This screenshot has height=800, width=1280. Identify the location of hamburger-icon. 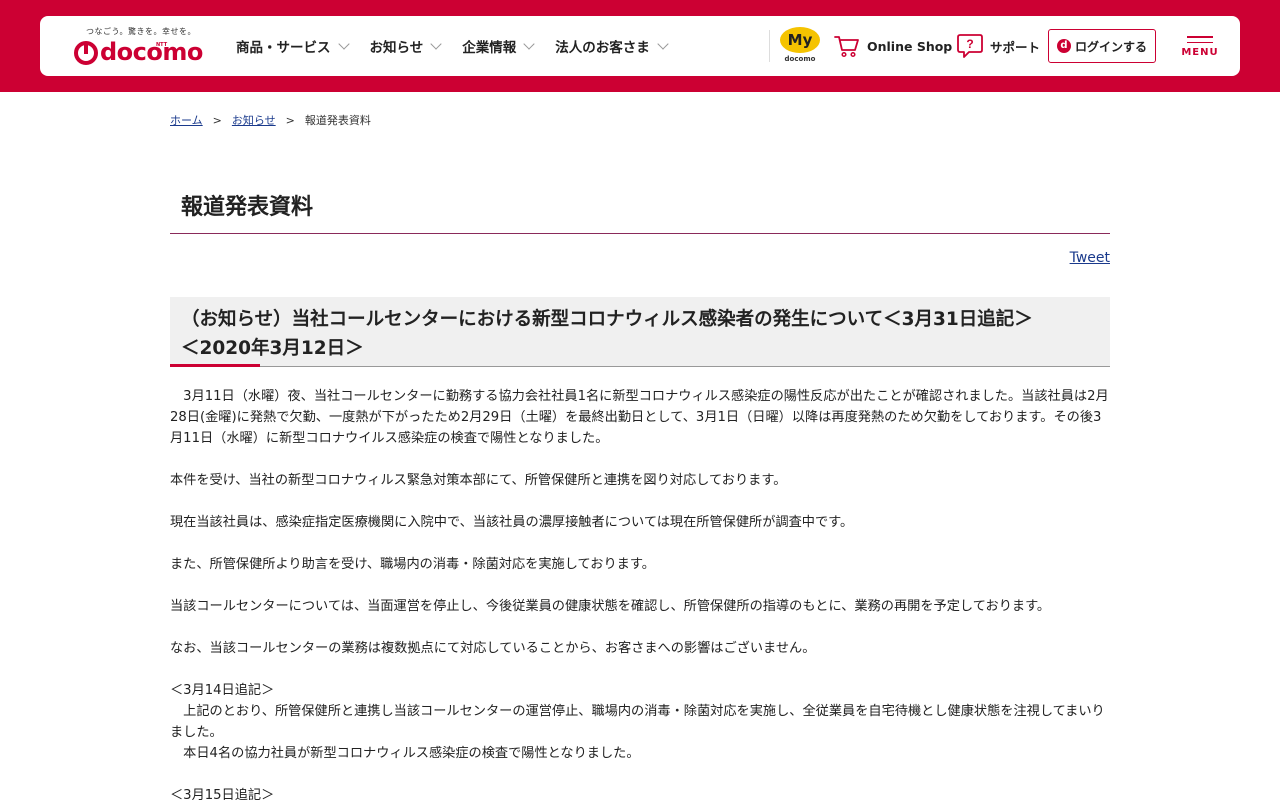
(1200, 37).